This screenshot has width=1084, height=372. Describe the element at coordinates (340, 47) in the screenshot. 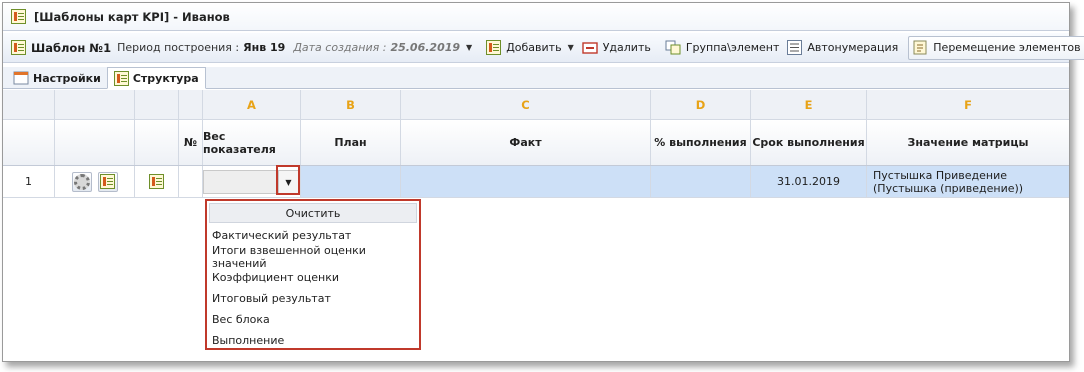

I see `created-label: Дата создания :` at that location.